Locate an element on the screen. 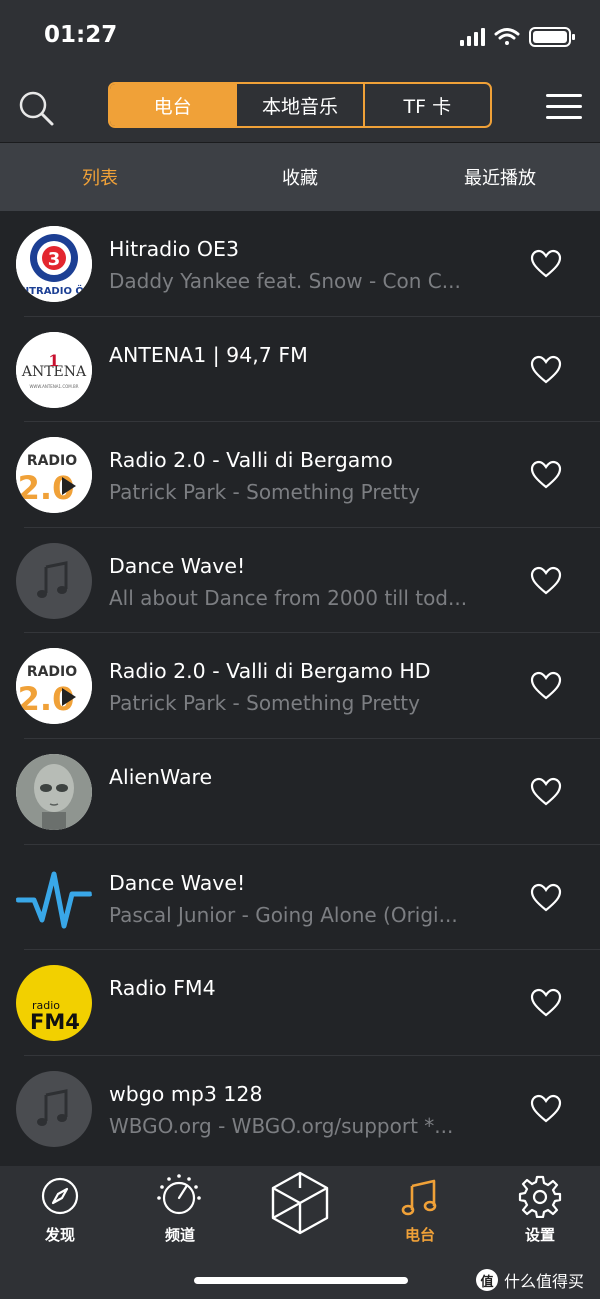 The height and width of the screenshot is (1299, 600). nav-cube is located at coordinates (300, 1216).